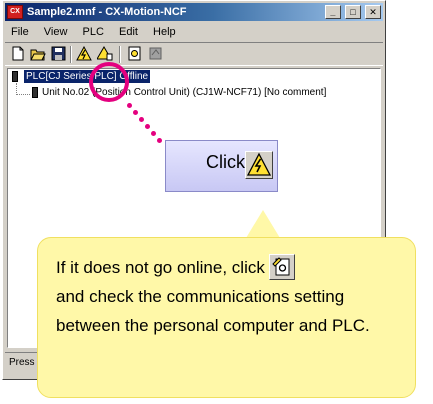  I want to click on menu-view: View, so click(56, 32).